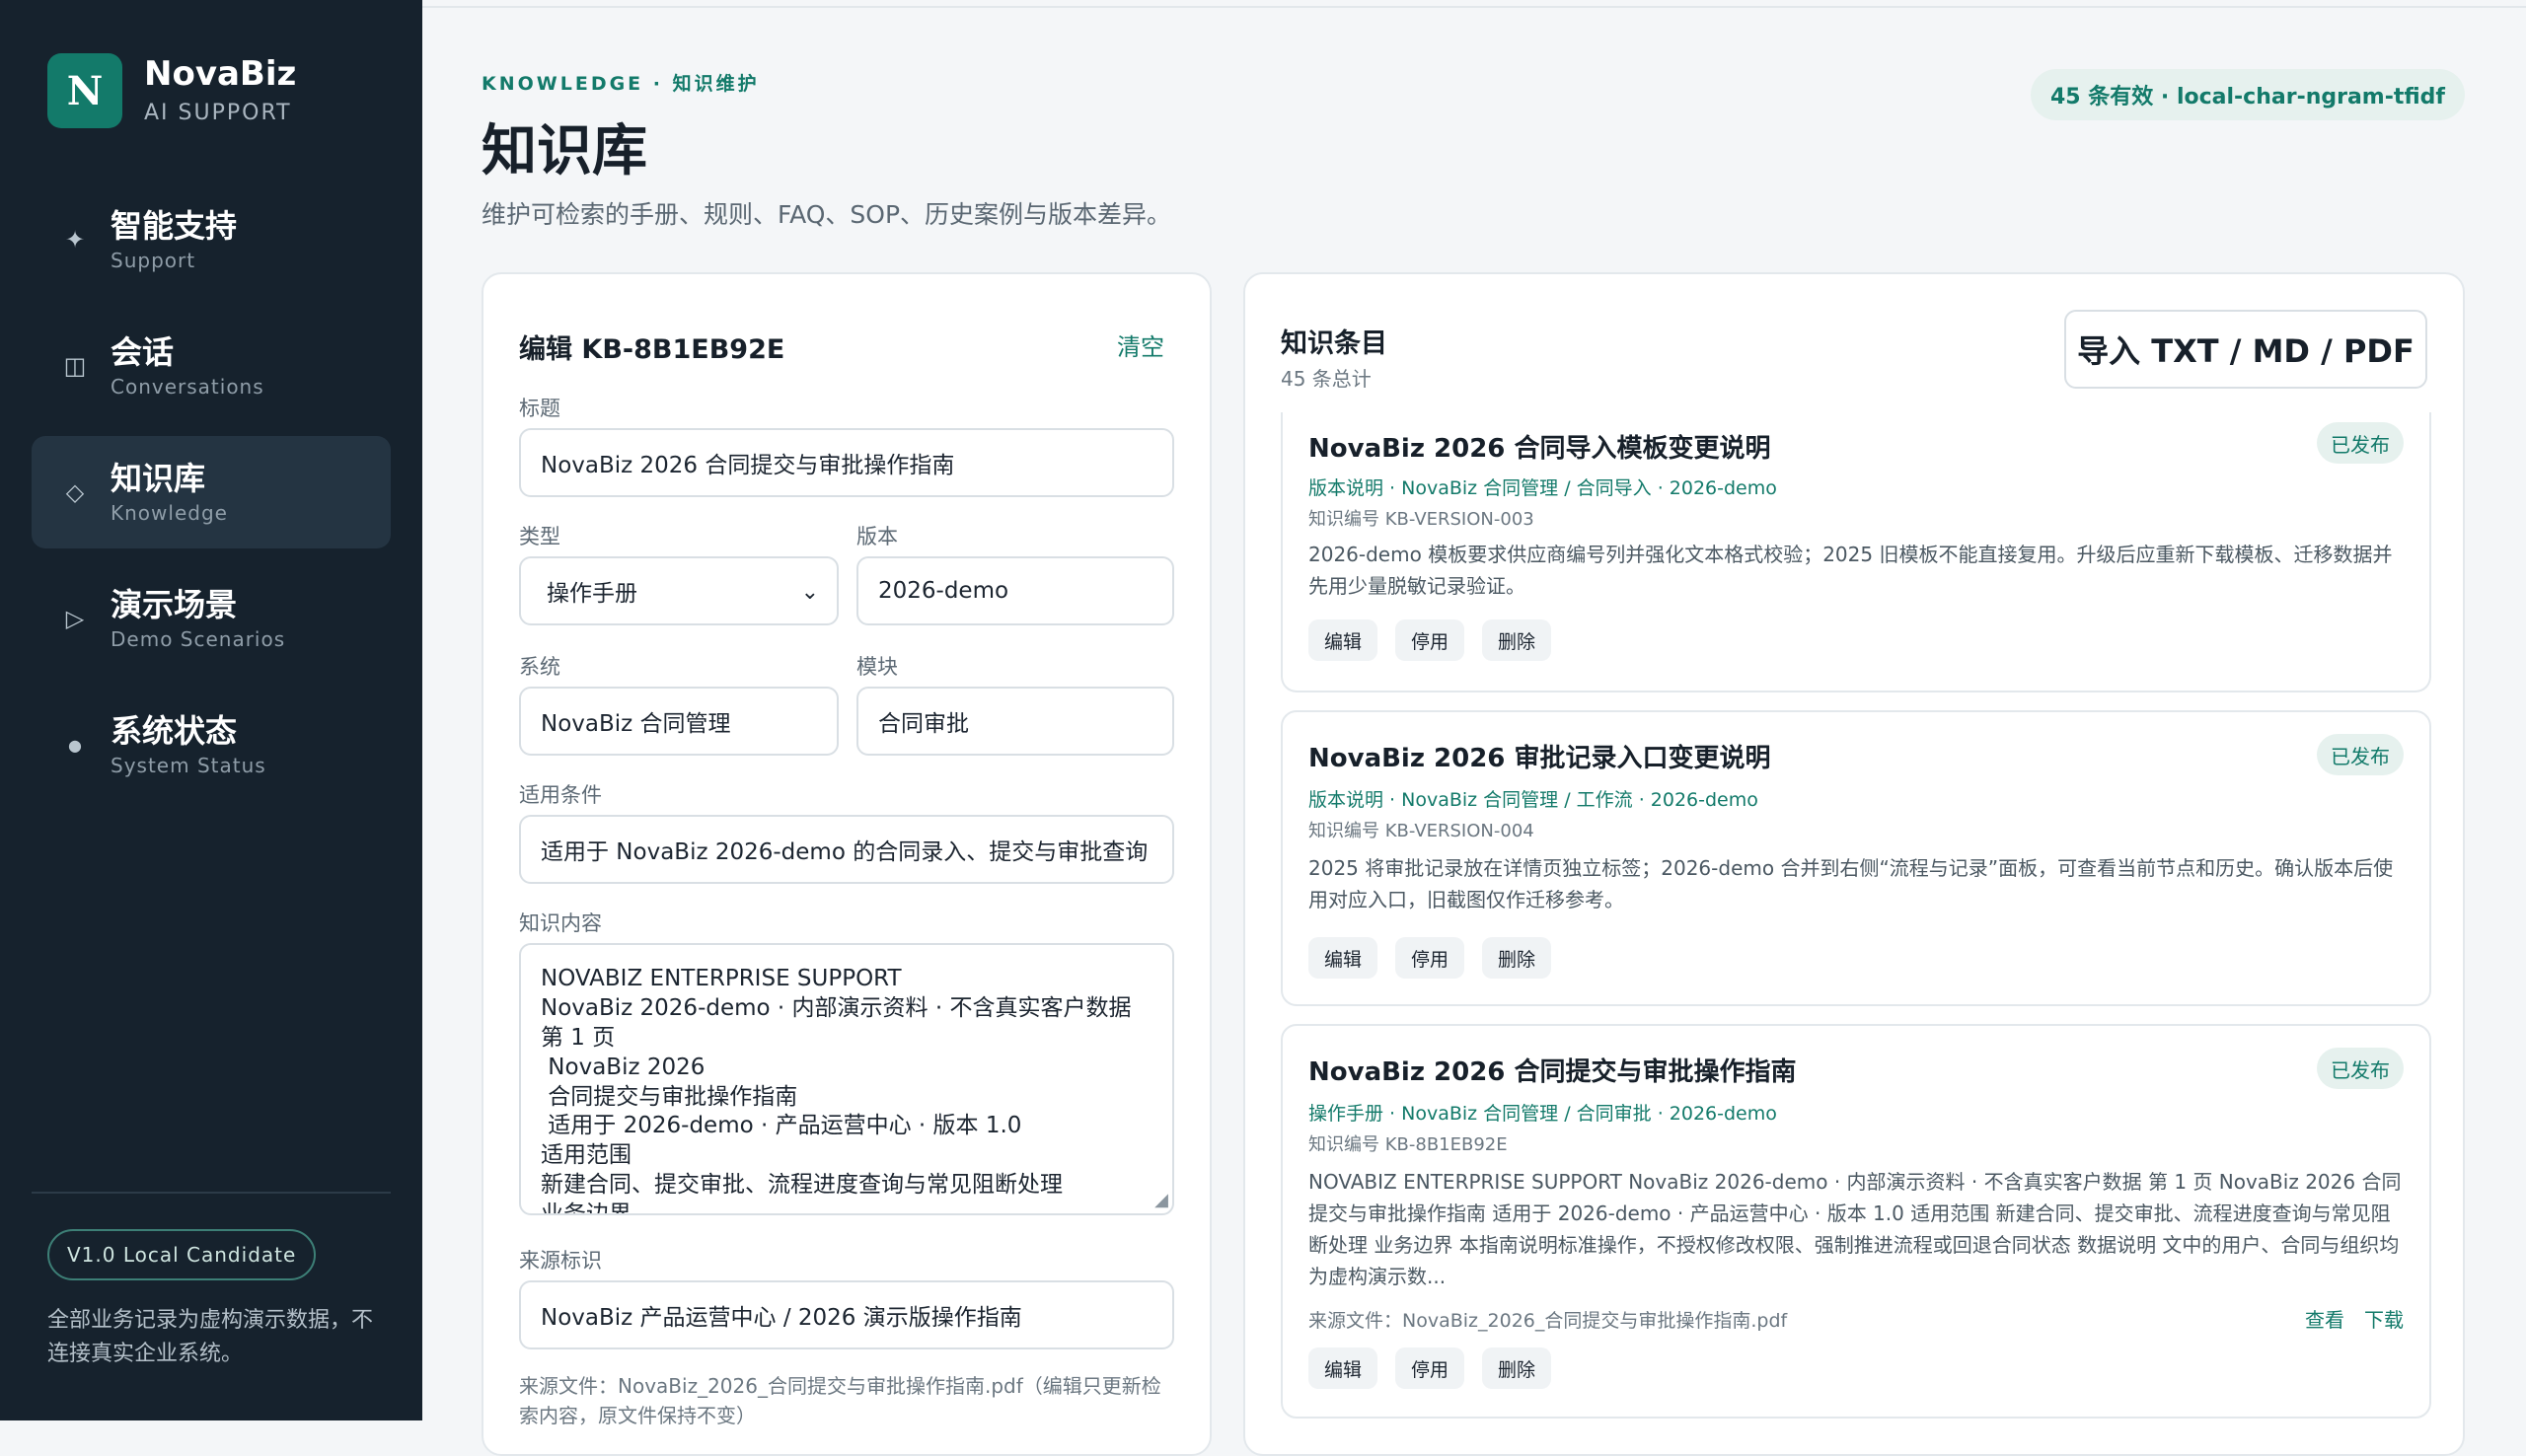 The width and height of the screenshot is (2526, 1456). I want to click on resize-handle-icon: ◢, so click(1161, 1200).